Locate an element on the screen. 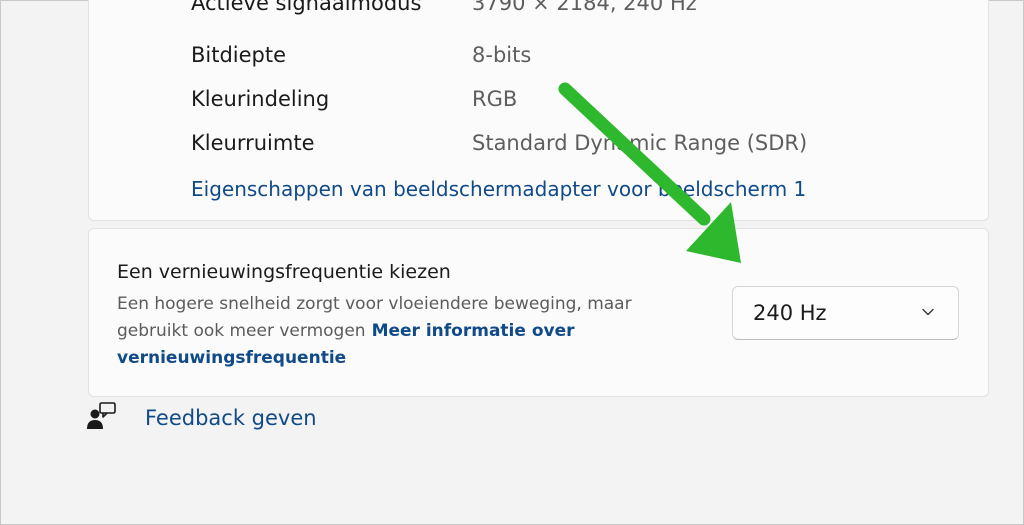 The width and height of the screenshot is (1024, 525). refresh-rate-selected-value: 240 Hz is located at coordinates (790, 313).